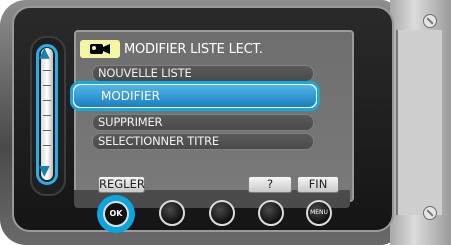 Image resolution: width=451 pixels, height=245 pixels. I want to click on arrow-up-icon: ▲, so click(44, 53).